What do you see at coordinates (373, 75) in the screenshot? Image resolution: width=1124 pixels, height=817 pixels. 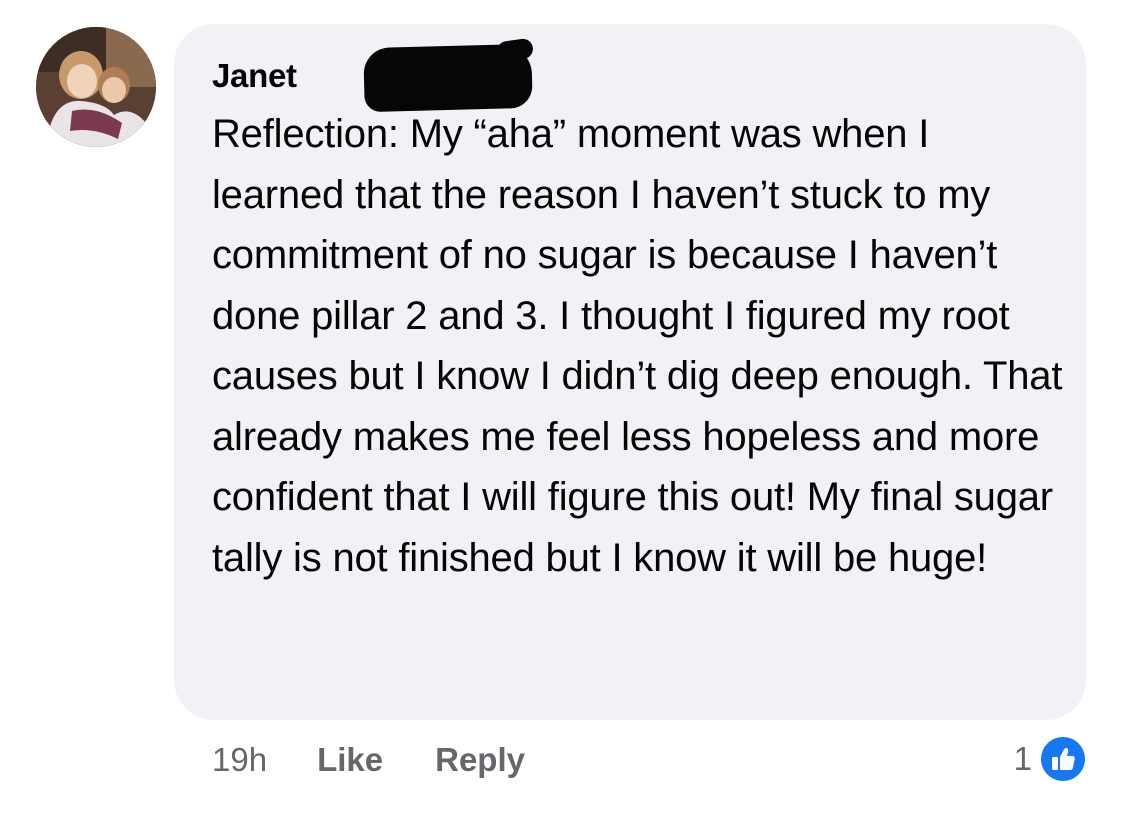 I see `comment-author-row: Janet` at bounding box center [373, 75].